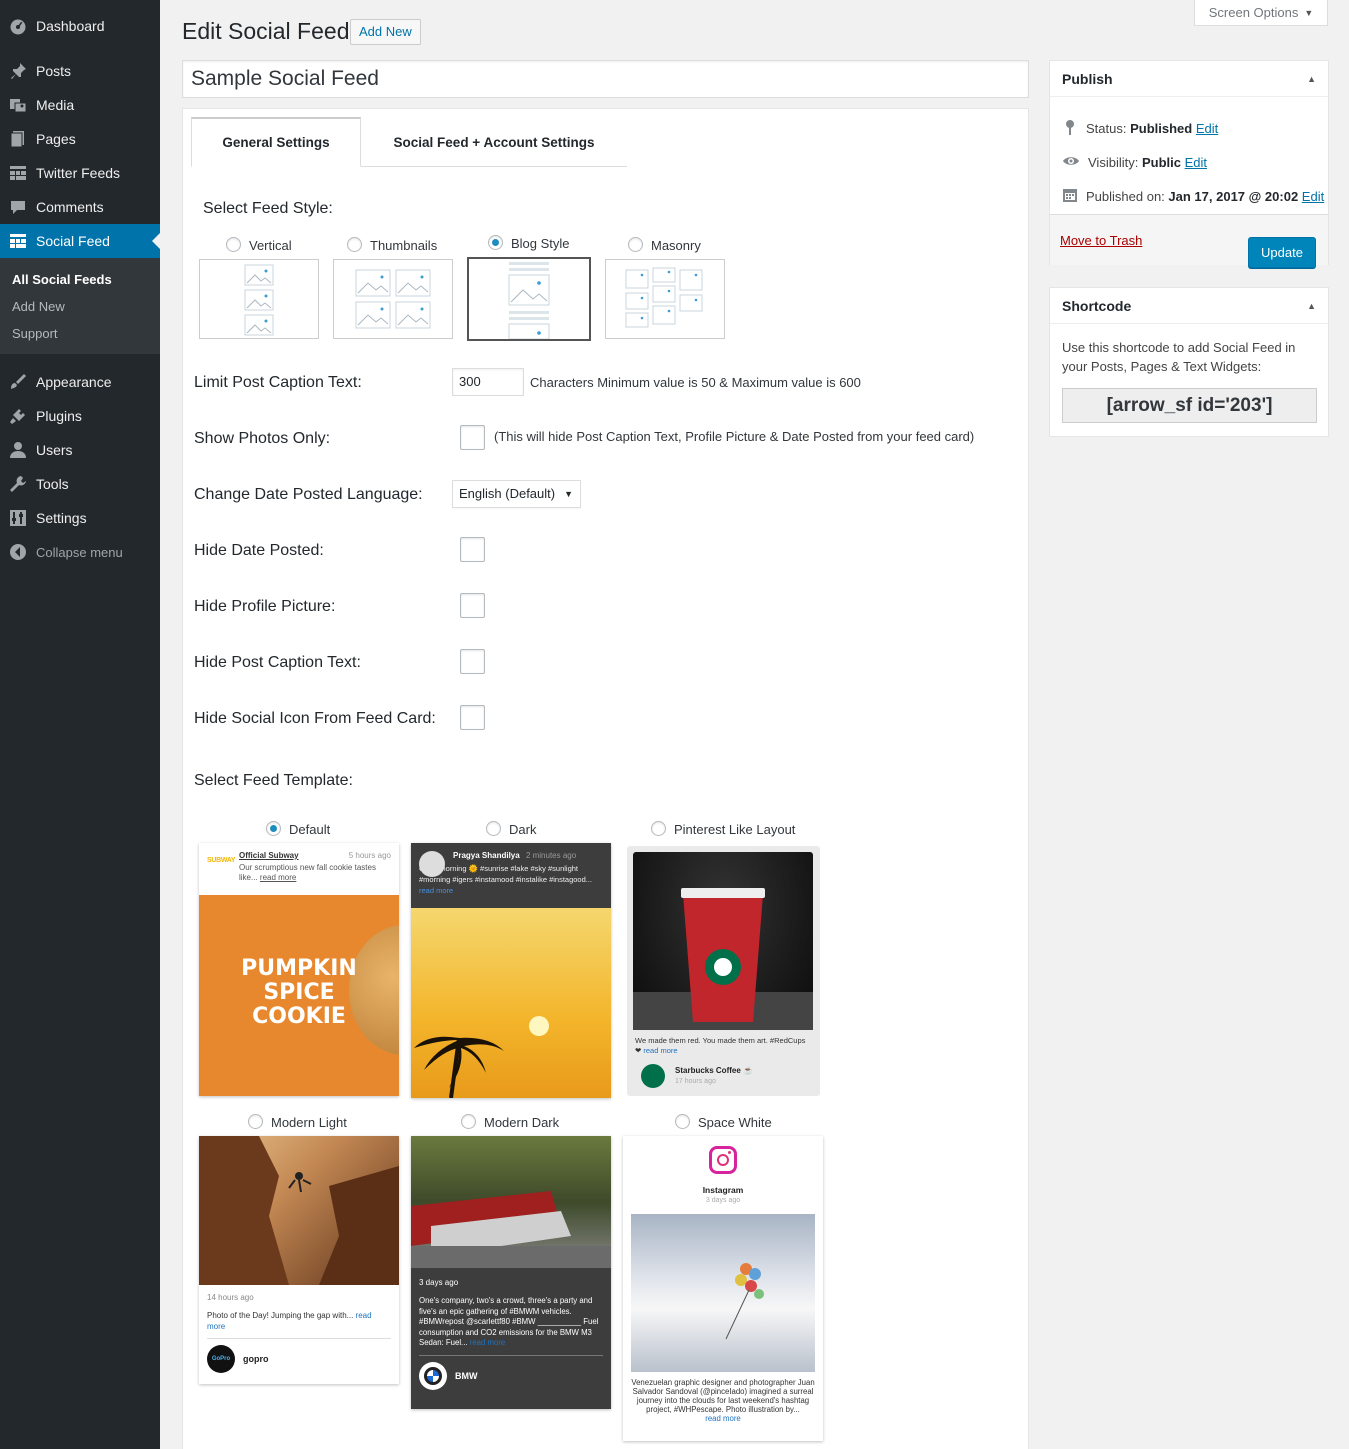 The height and width of the screenshot is (1449, 1349). I want to click on template-dark-radio, so click(493, 828).